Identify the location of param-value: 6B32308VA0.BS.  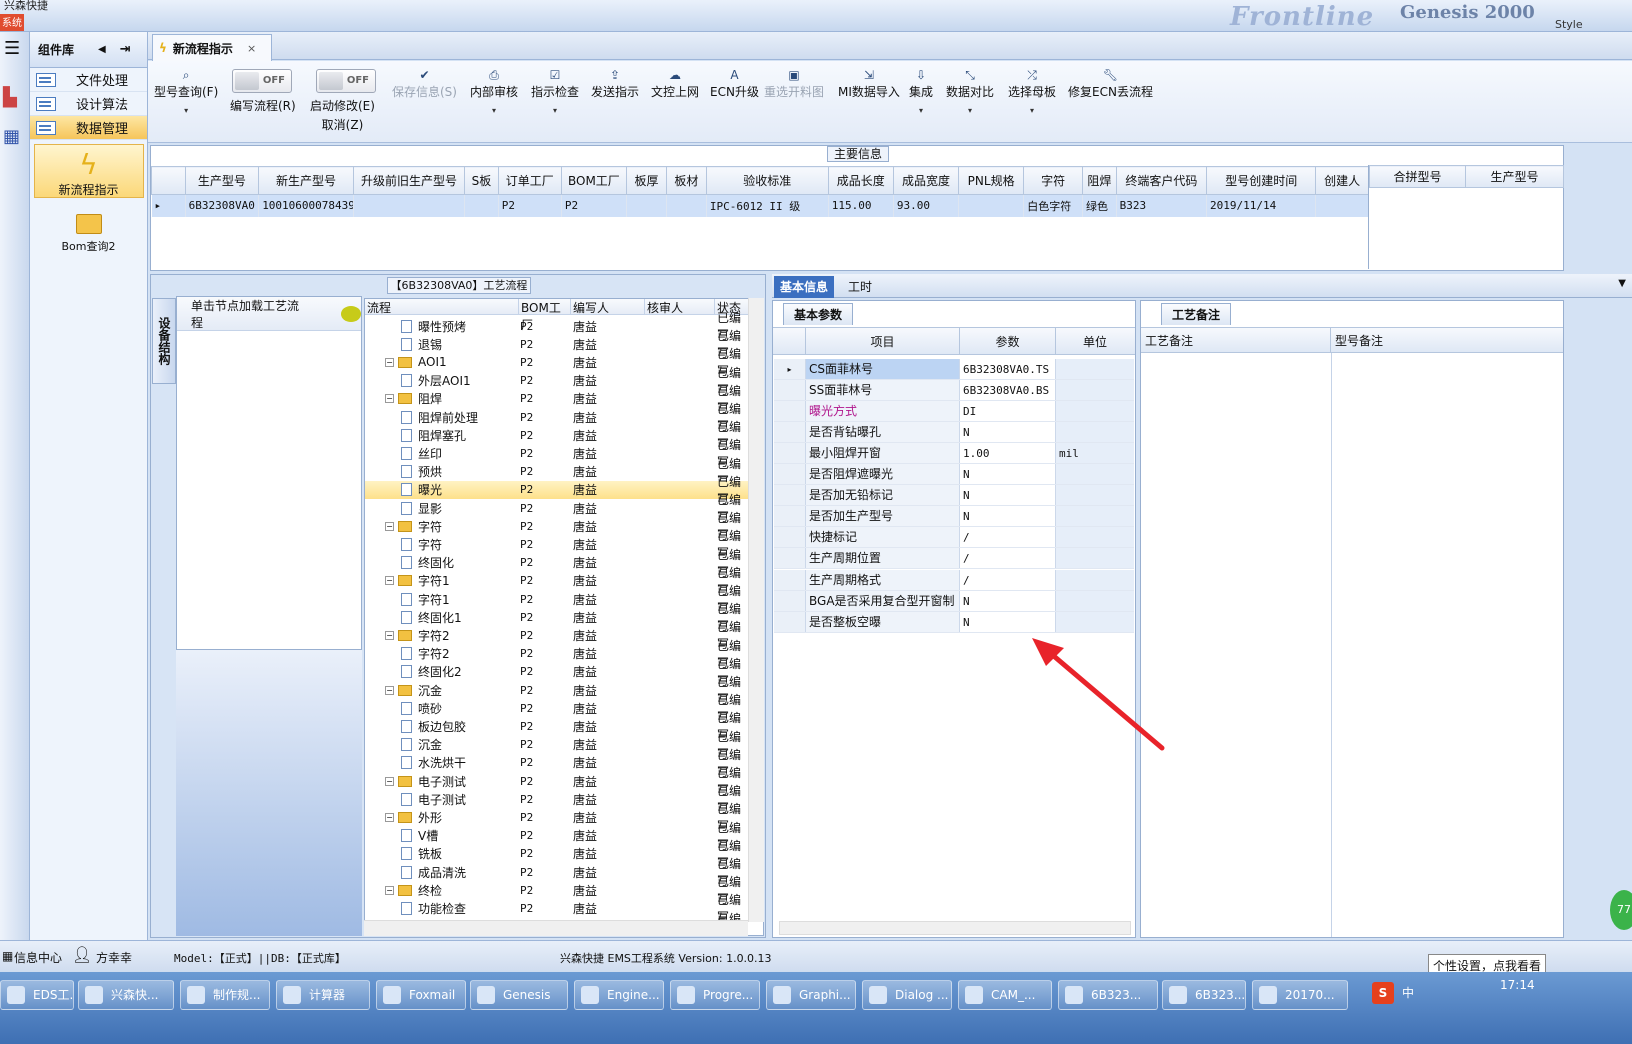
(1008, 390).